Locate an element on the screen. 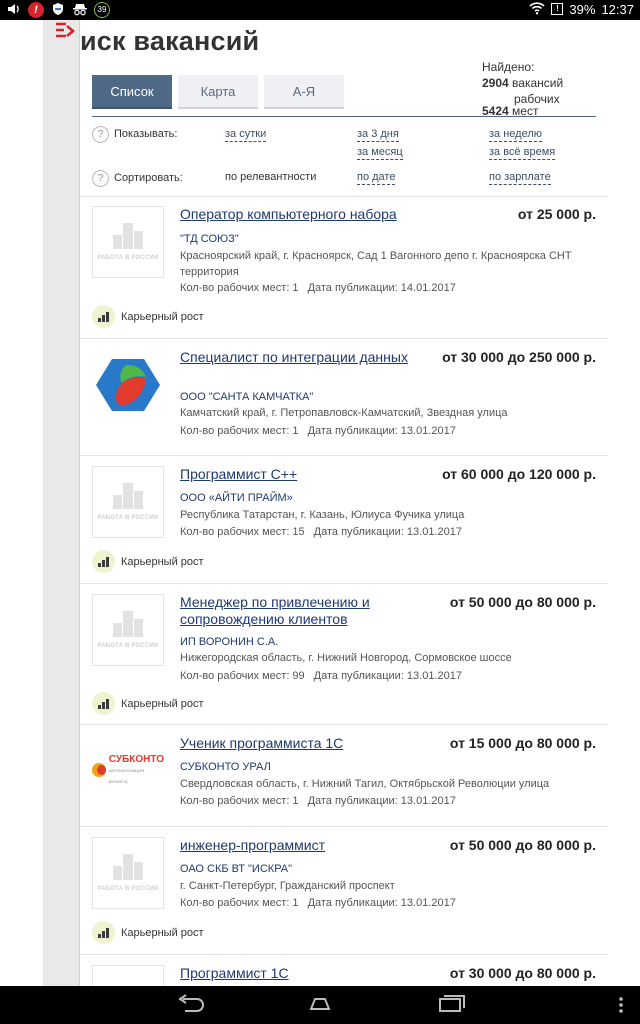  home-icon is located at coordinates (320, 1006).